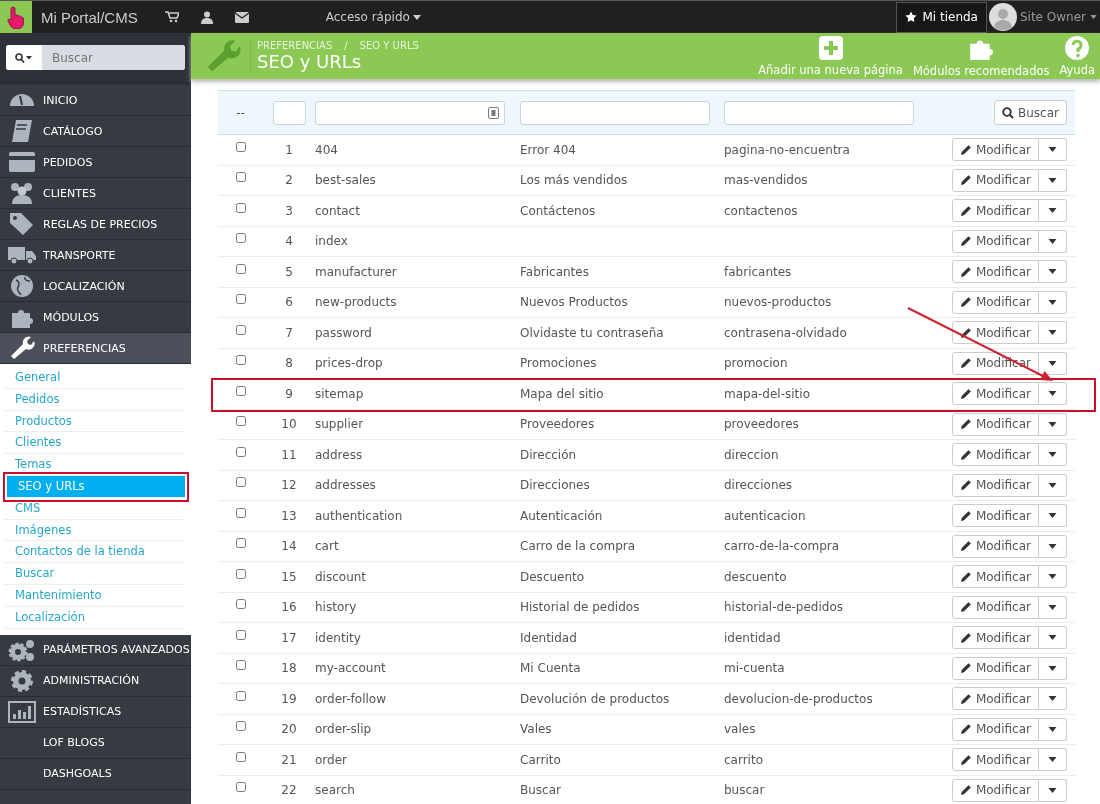 This screenshot has width=1100, height=804. Describe the element at coordinates (1030, 112) in the screenshot. I see `search-button: Buscar` at that location.